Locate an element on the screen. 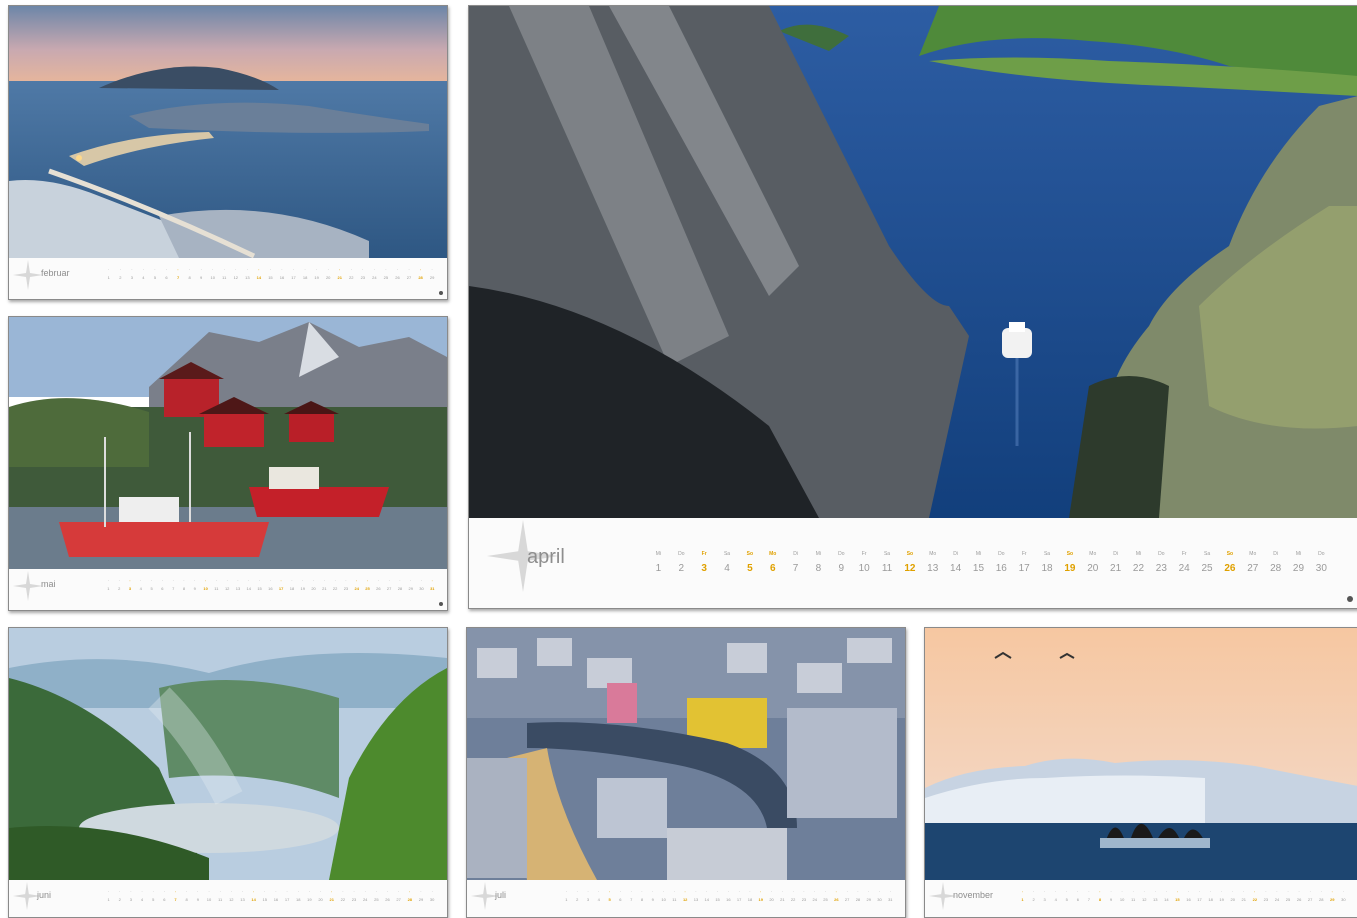  day-number: 25 is located at coordinates (386, 277).